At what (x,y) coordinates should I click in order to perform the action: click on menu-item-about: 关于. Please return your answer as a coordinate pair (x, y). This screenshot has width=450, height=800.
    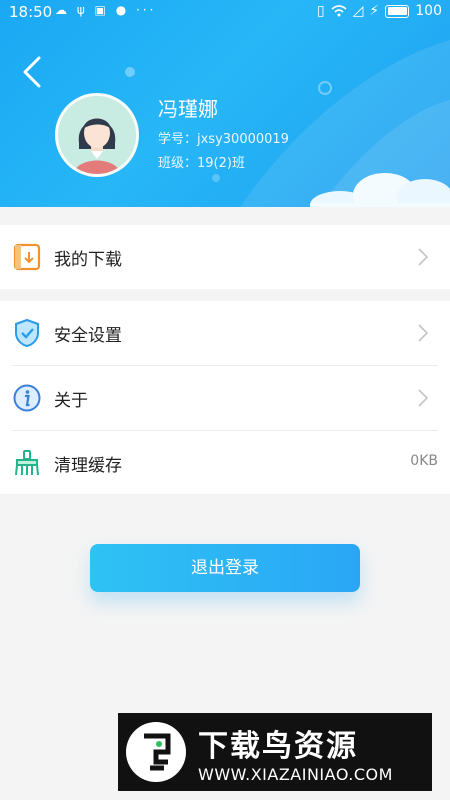
    Looking at the image, I should click on (225, 398).